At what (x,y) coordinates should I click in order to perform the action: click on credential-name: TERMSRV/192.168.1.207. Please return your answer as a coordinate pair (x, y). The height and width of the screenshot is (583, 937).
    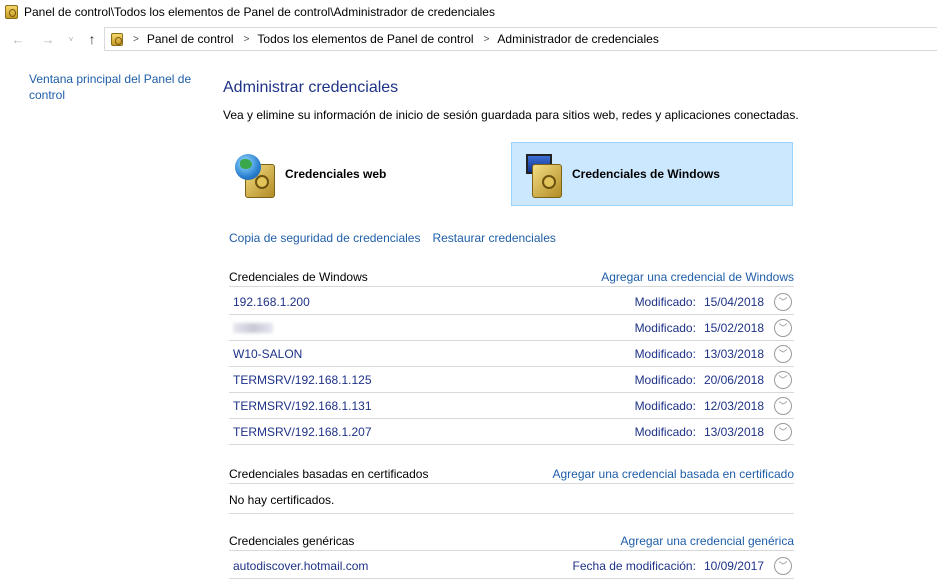
    Looking at the image, I should click on (302, 431).